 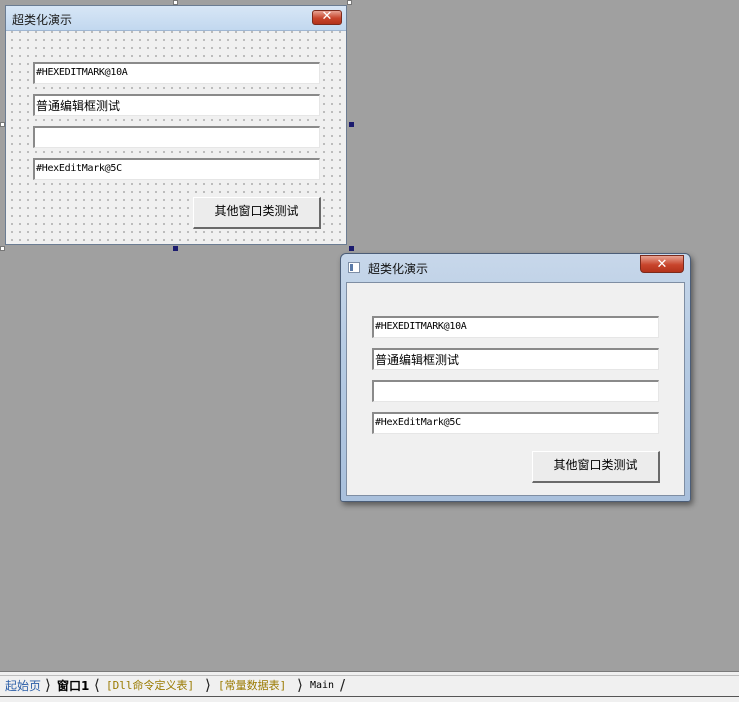 What do you see at coordinates (175, 2) in the screenshot?
I see `resize-handle-top` at bounding box center [175, 2].